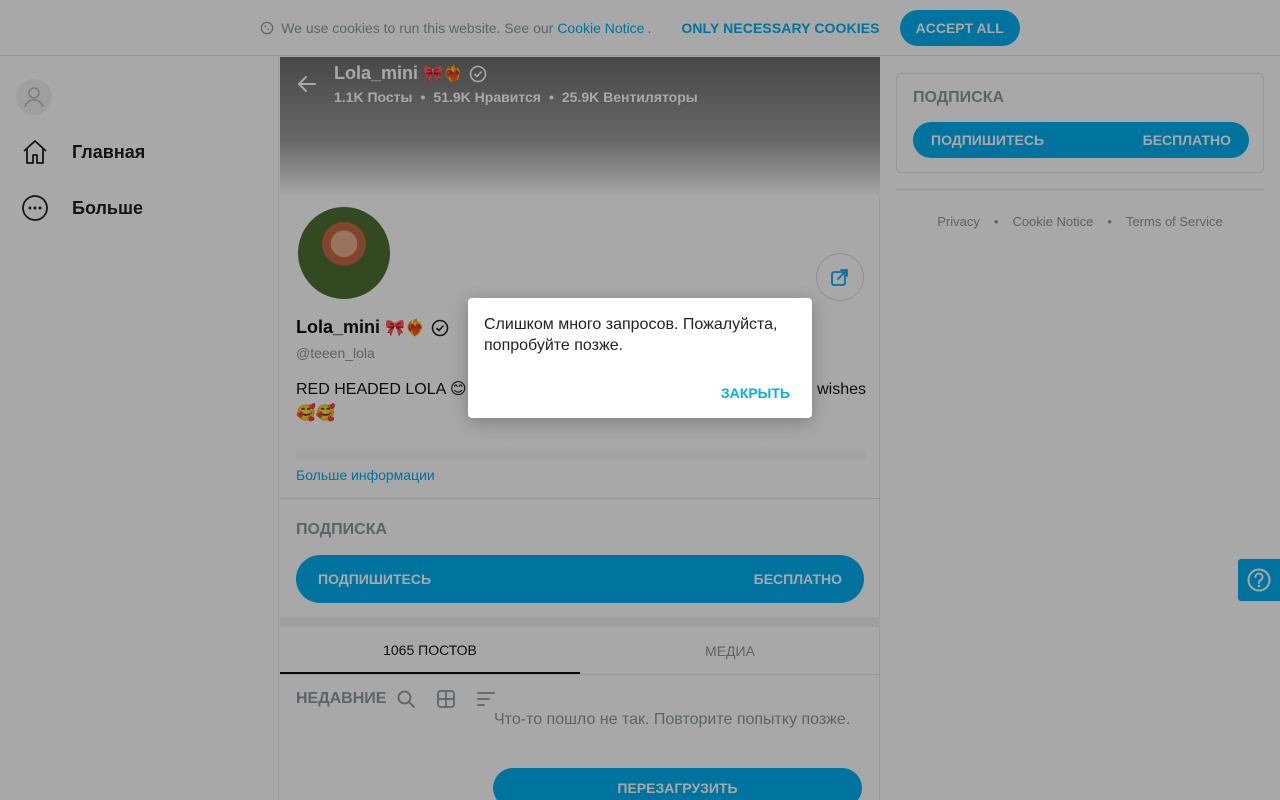  What do you see at coordinates (755, 393) in the screenshot?
I see `close-button: ЗАКРЫТЬ` at bounding box center [755, 393].